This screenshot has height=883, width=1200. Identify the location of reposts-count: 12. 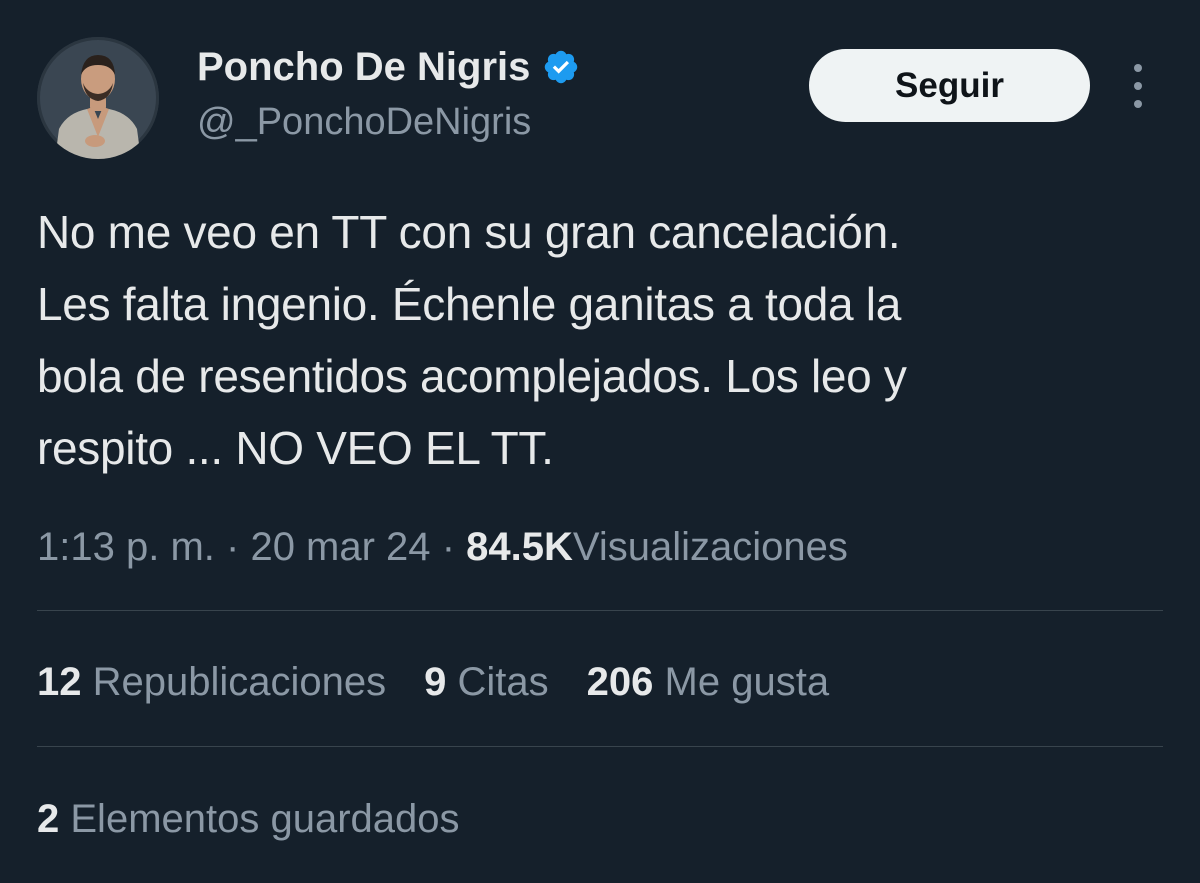
(59, 682).